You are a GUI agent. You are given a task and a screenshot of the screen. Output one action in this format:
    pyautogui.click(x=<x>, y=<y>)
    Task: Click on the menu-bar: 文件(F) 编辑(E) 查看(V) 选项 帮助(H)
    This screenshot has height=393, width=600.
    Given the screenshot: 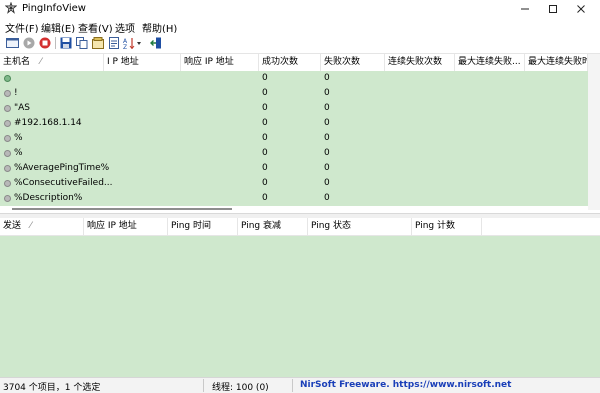 What is the action you would take?
    pyautogui.click(x=300, y=26)
    